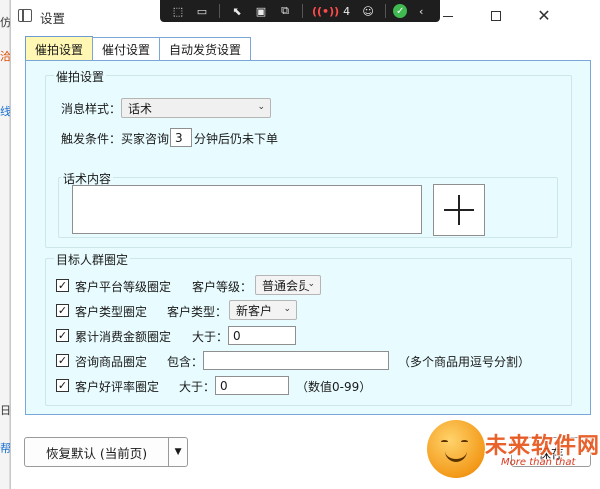 Image resolution: width=600 pixels, height=489 pixels. I want to click on message-style-select: 话术 ⌄, so click(196, 108).